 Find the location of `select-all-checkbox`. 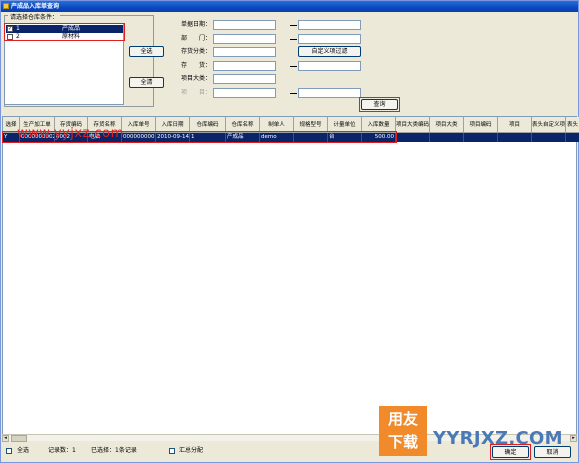

select-all-checkbox is located at coordinates (9, 451).